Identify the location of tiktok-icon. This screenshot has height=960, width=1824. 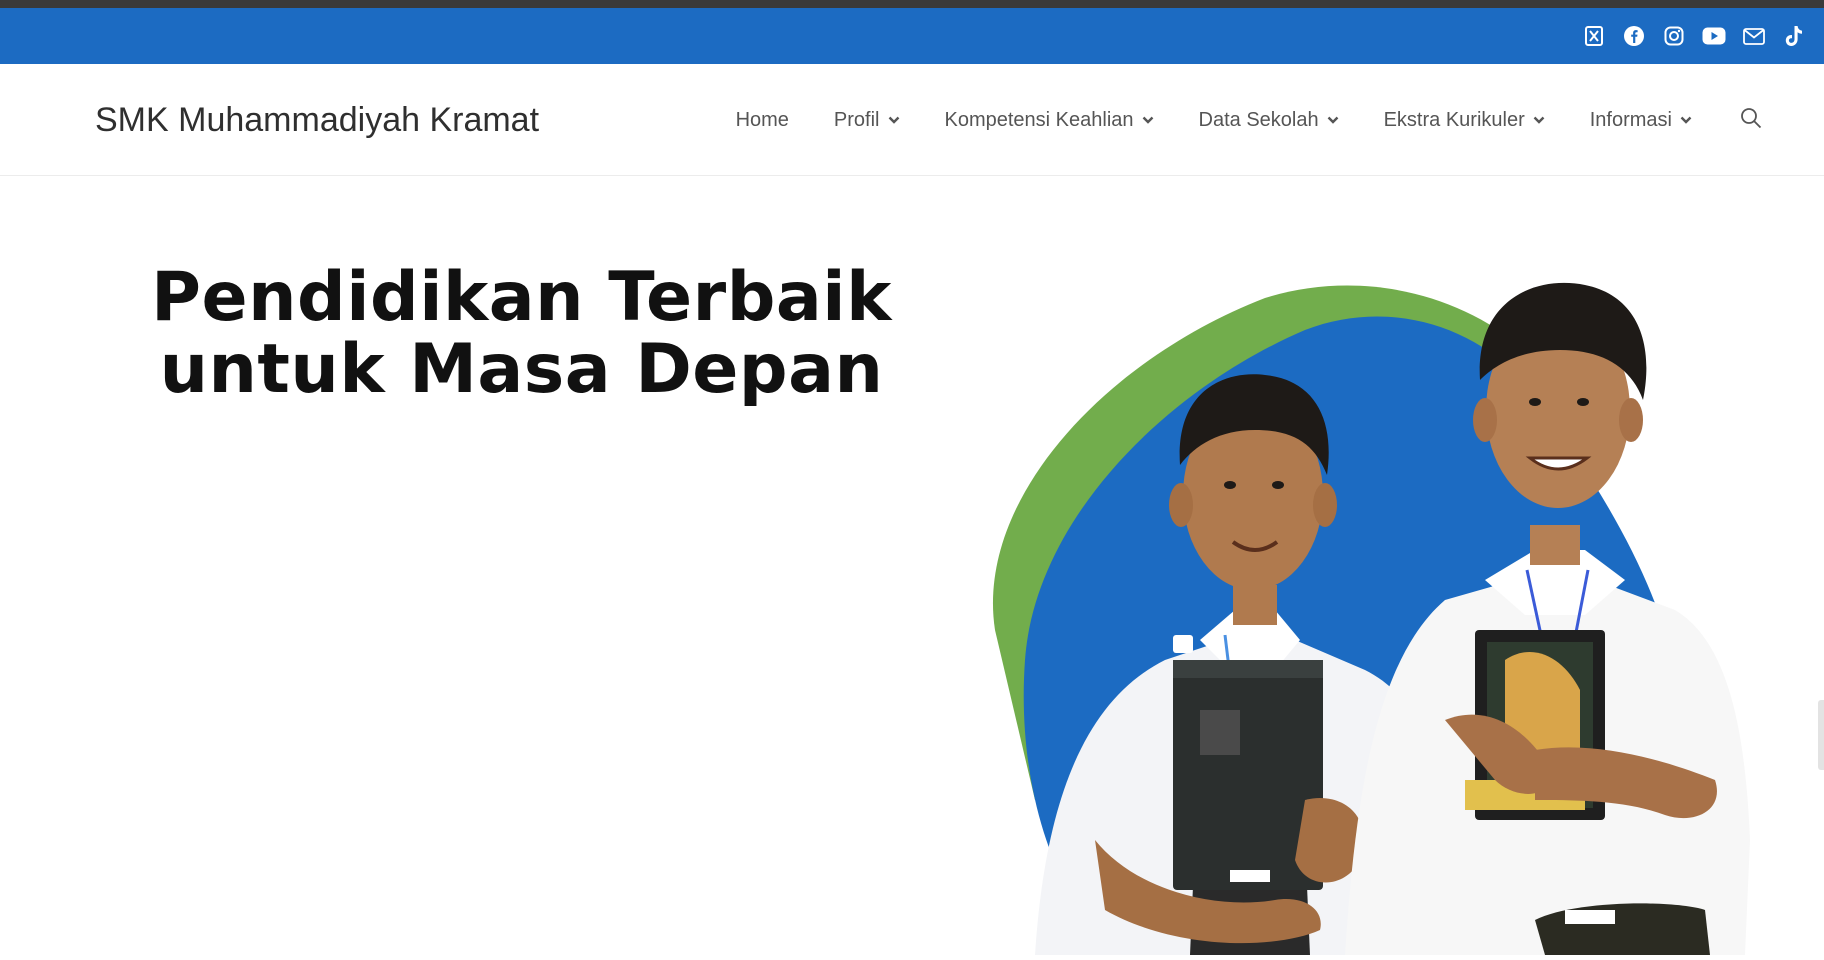
(1794, 36).